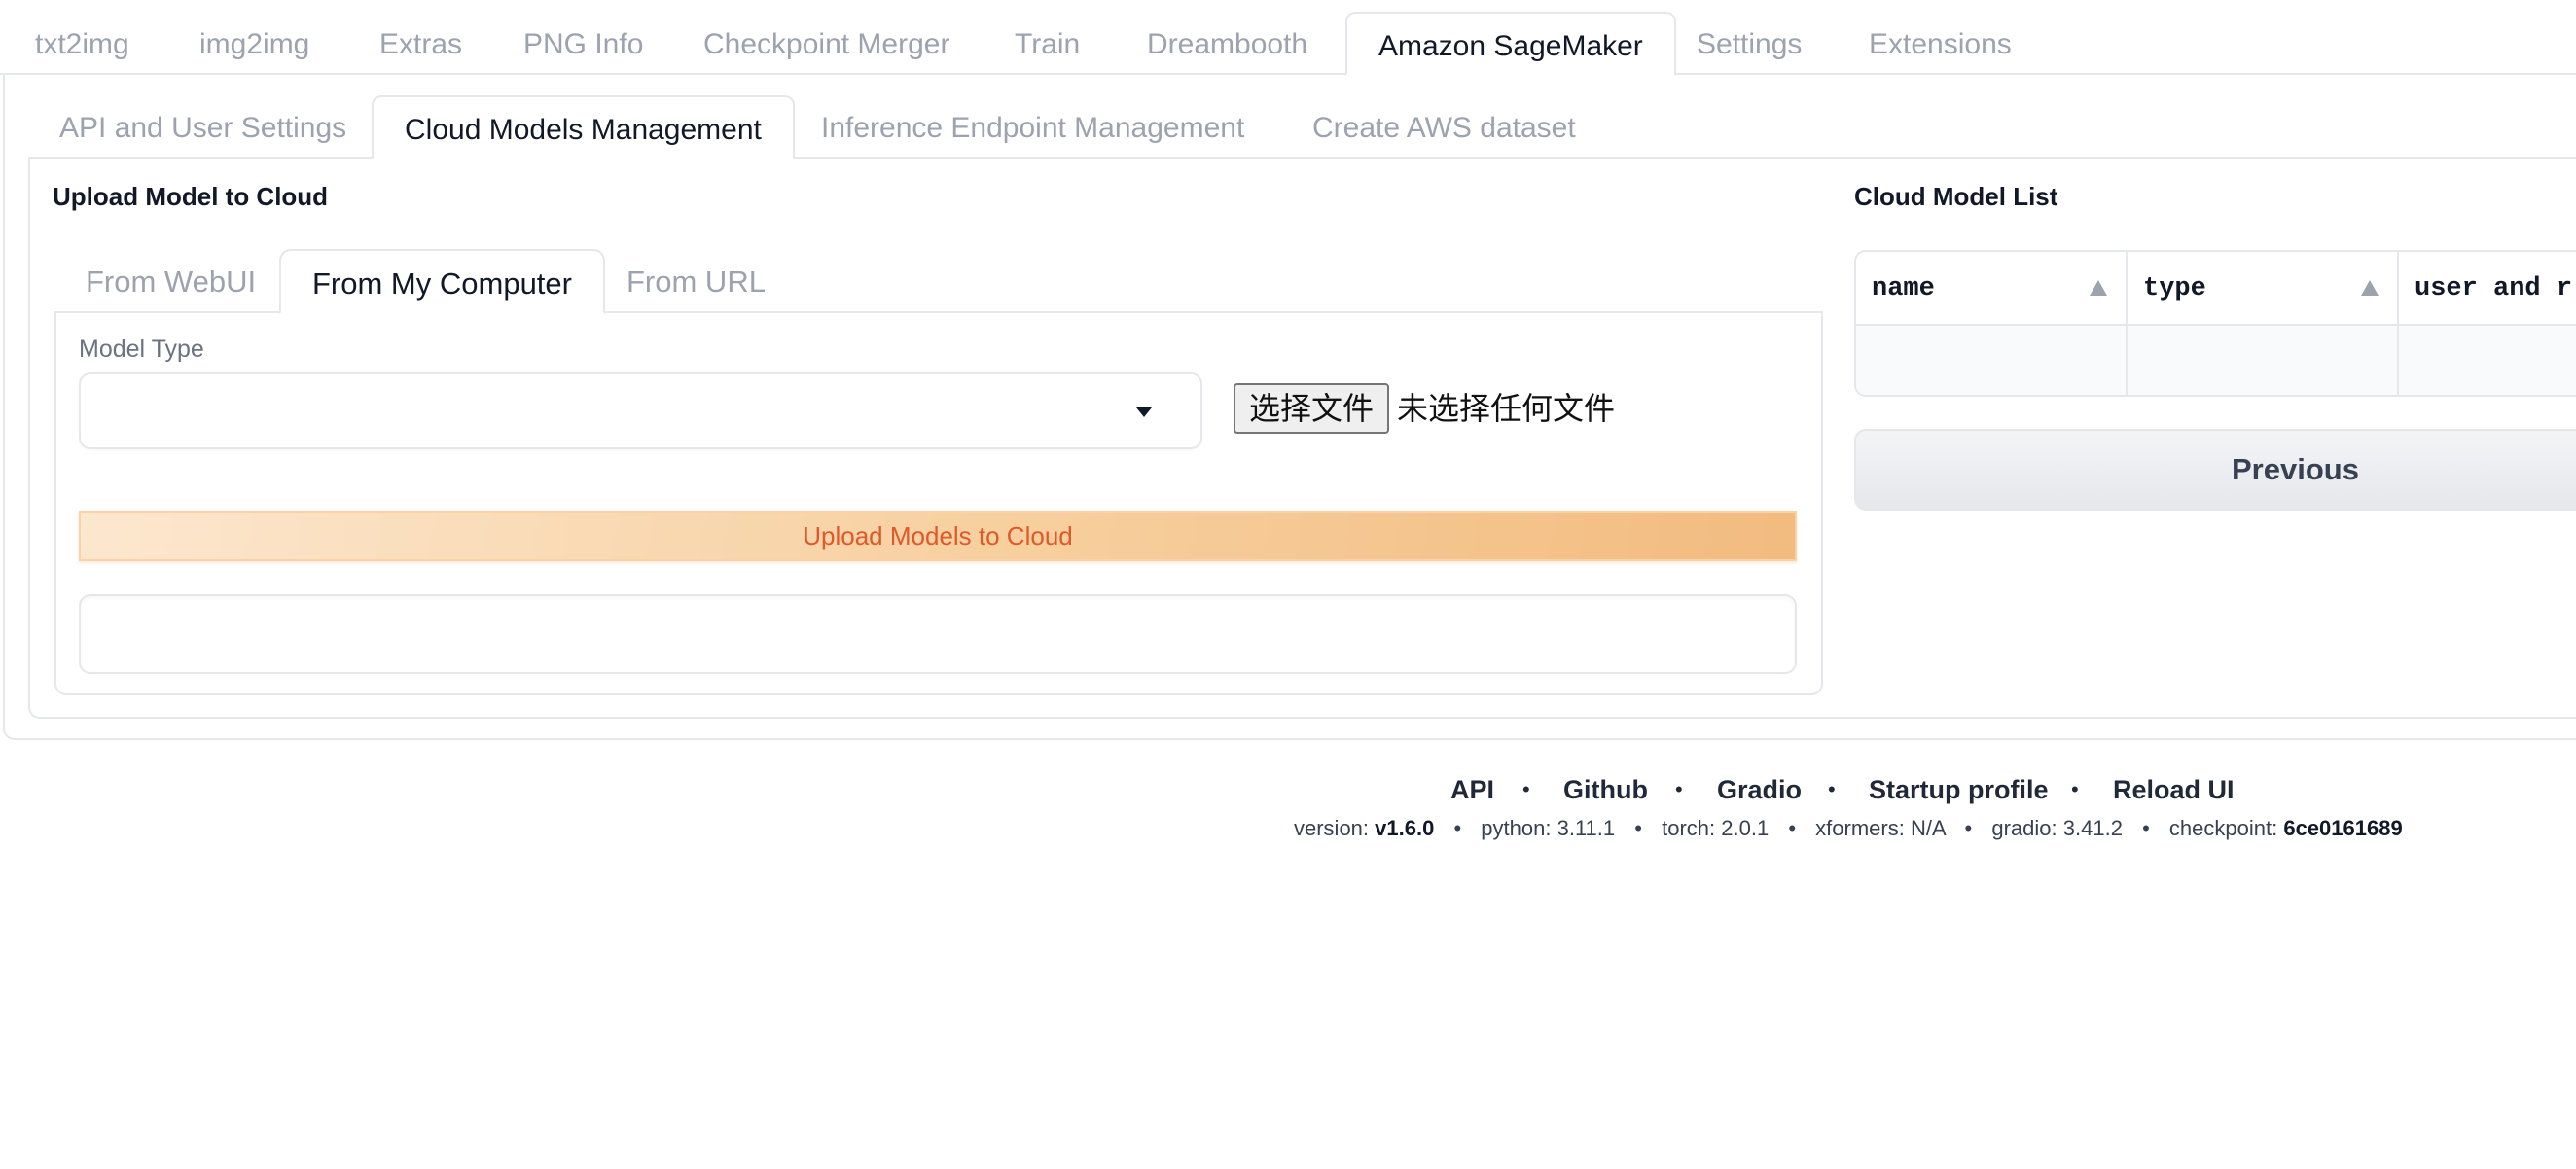 This screenshot has height=1169, width=2576. I want to click on tab-from-webui: From WebUI, so click(171, 281).